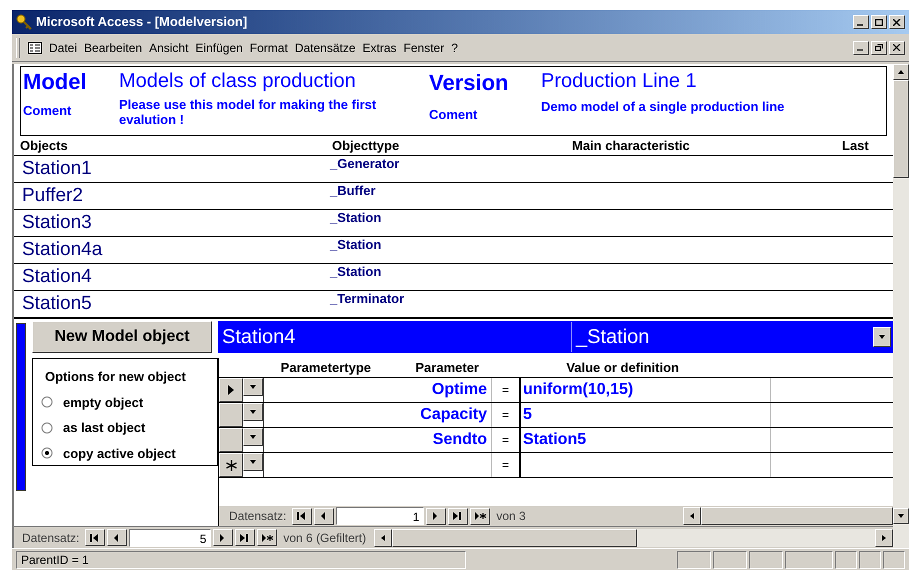  I want to click on option-label: as last object, so click(104, 428).